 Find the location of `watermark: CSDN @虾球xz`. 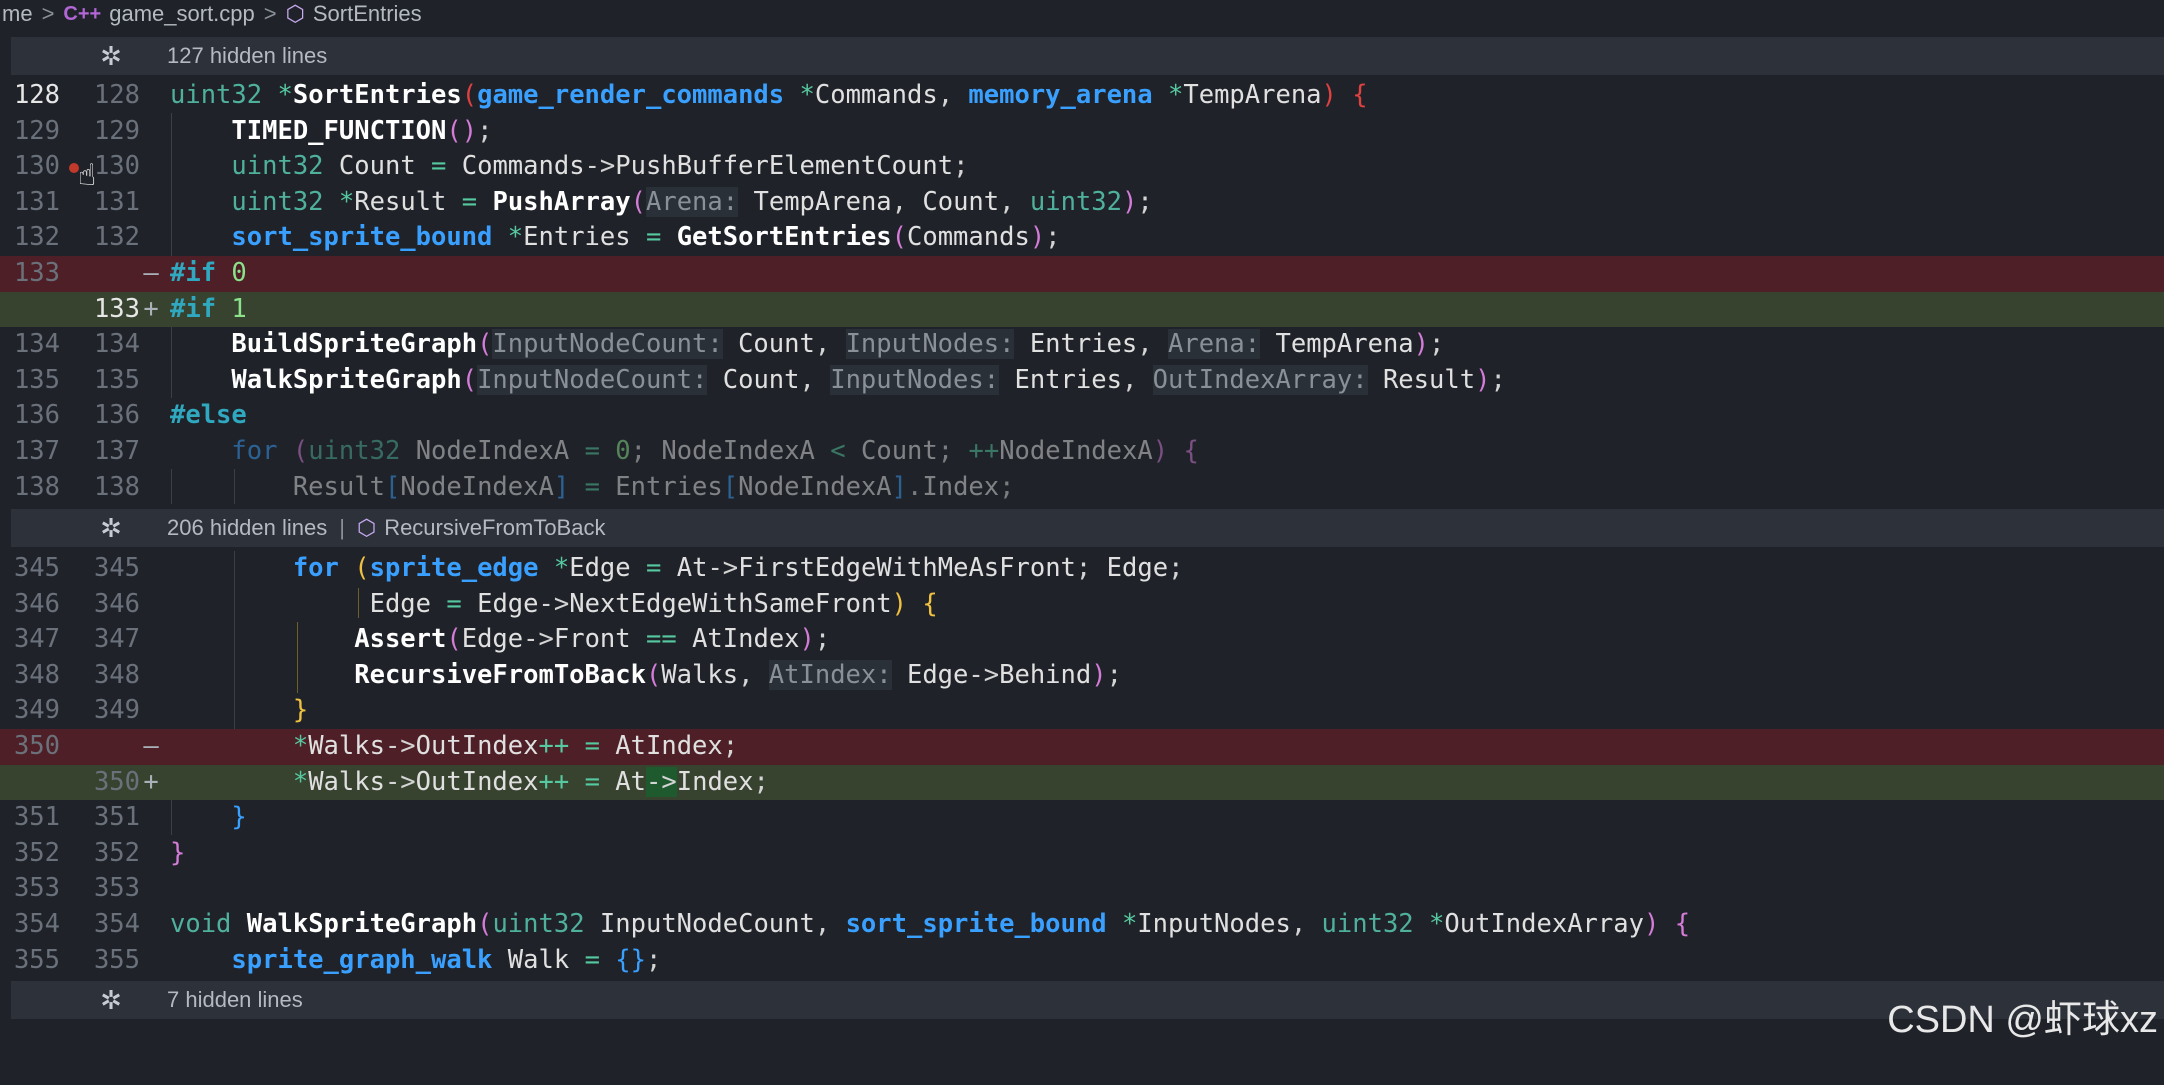

watermark: CSDN @虾球xz is located at coordinates (2022, 1020).